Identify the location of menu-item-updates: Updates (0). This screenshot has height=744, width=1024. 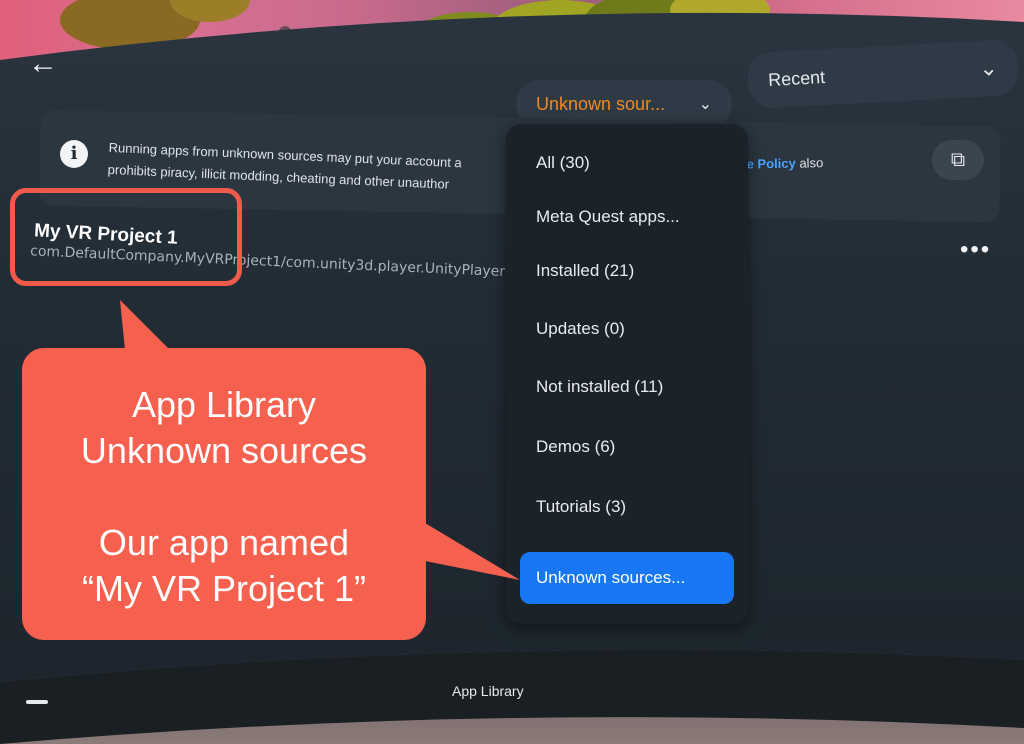
(627, 329).